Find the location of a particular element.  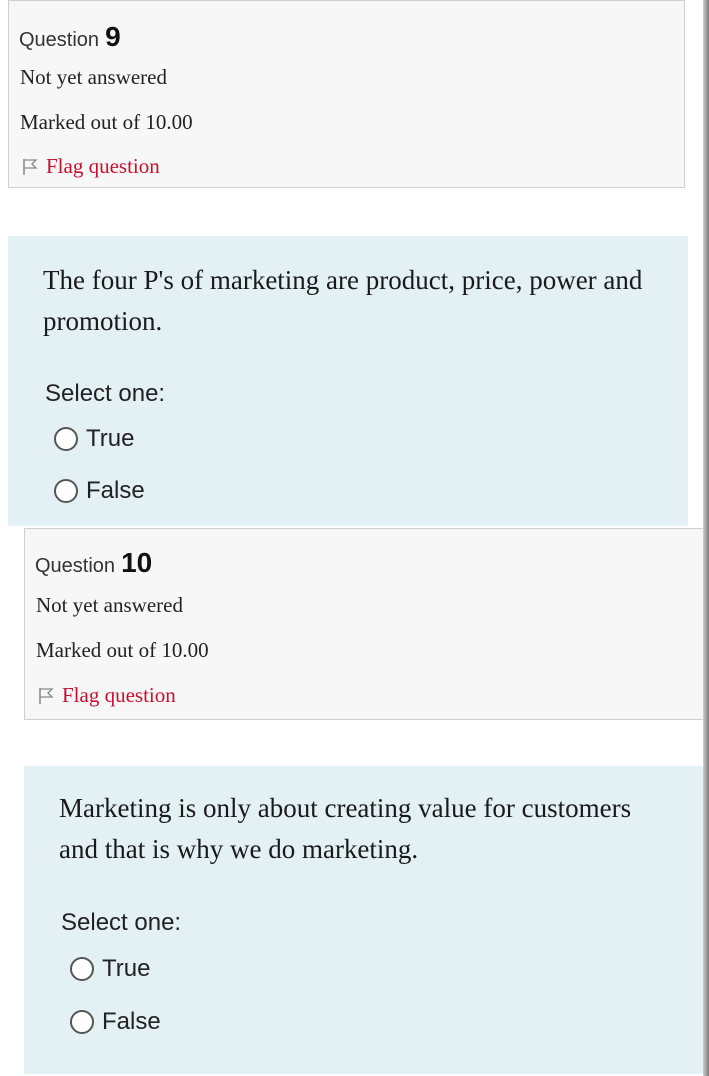

window-edge is located at coordinates (706, 538).